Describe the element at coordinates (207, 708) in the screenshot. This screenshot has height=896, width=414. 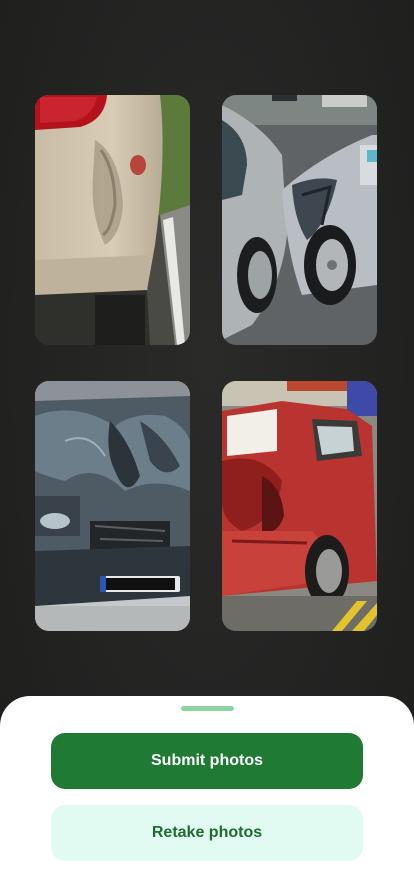
I see `sheet-drag-handle` at that location.